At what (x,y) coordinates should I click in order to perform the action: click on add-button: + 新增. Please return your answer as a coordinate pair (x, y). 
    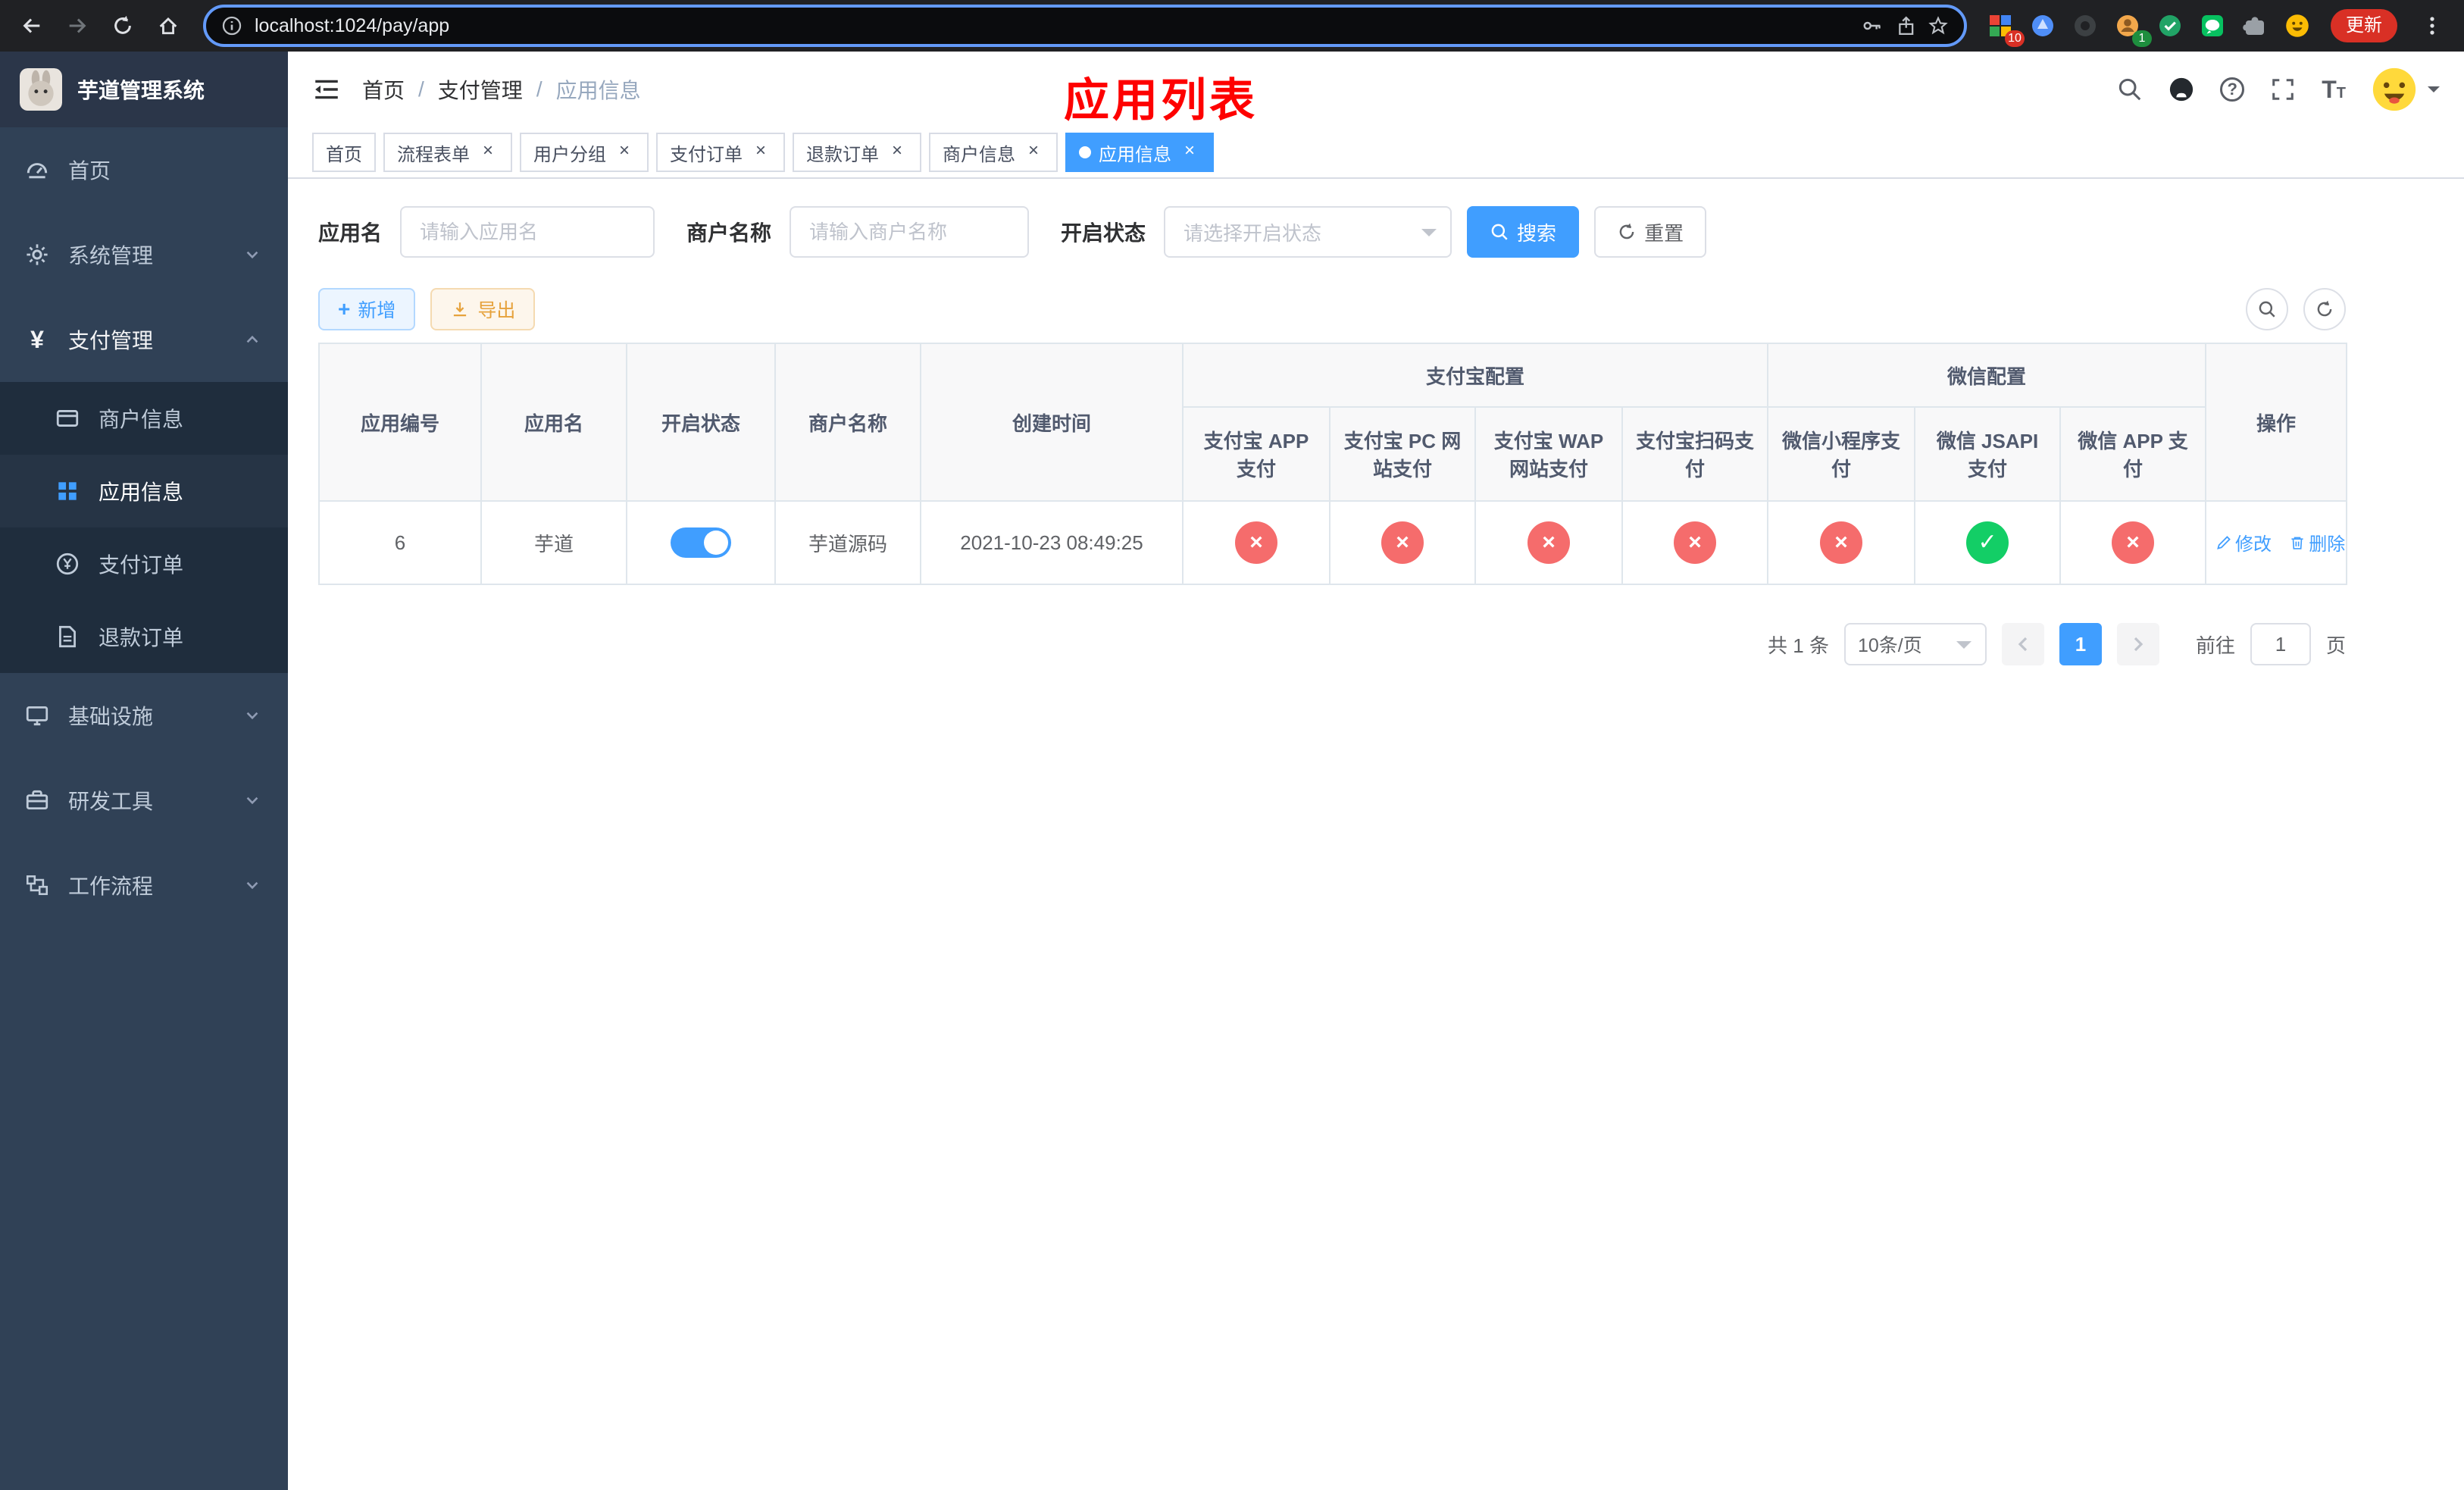
    Looking at the image, I should click on (367, 309).